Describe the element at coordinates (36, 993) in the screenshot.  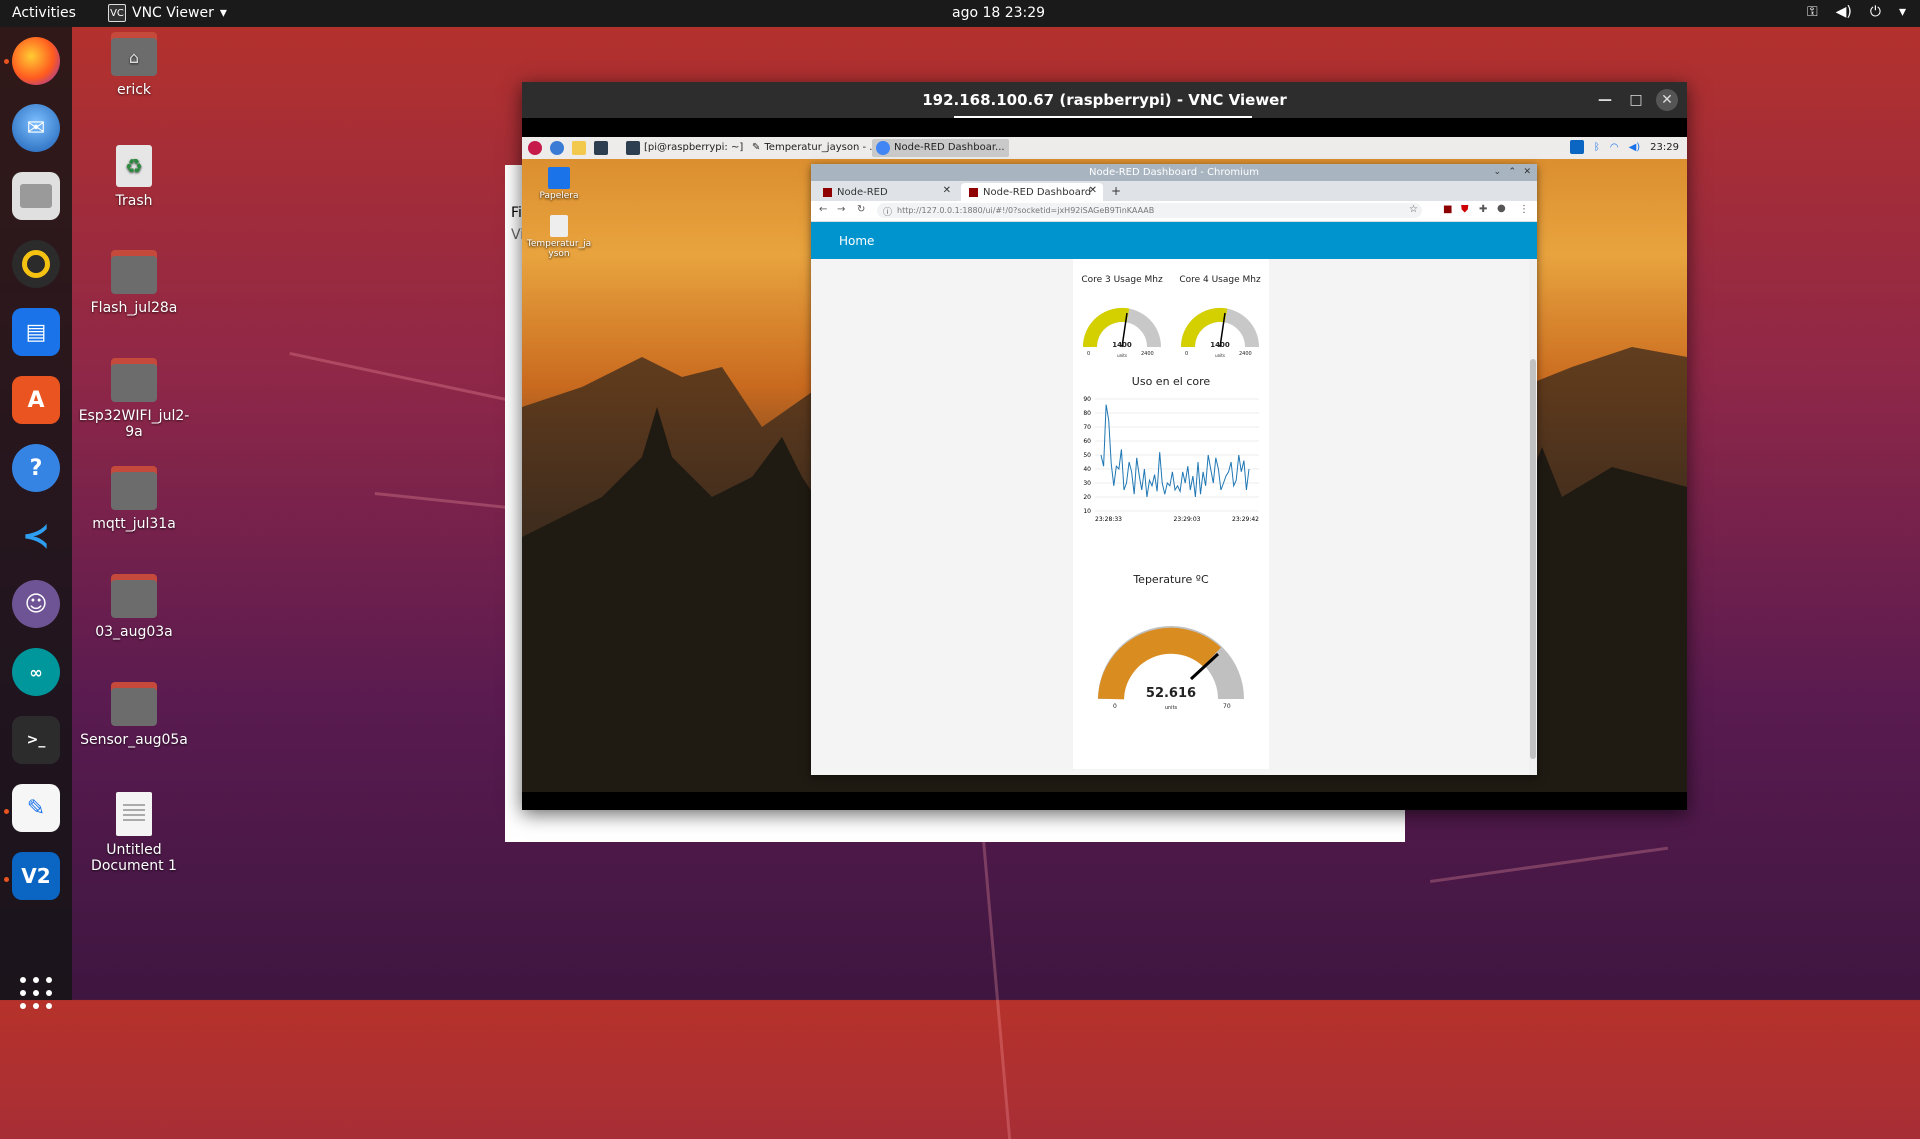
I see `show-applications-icon` at that location.